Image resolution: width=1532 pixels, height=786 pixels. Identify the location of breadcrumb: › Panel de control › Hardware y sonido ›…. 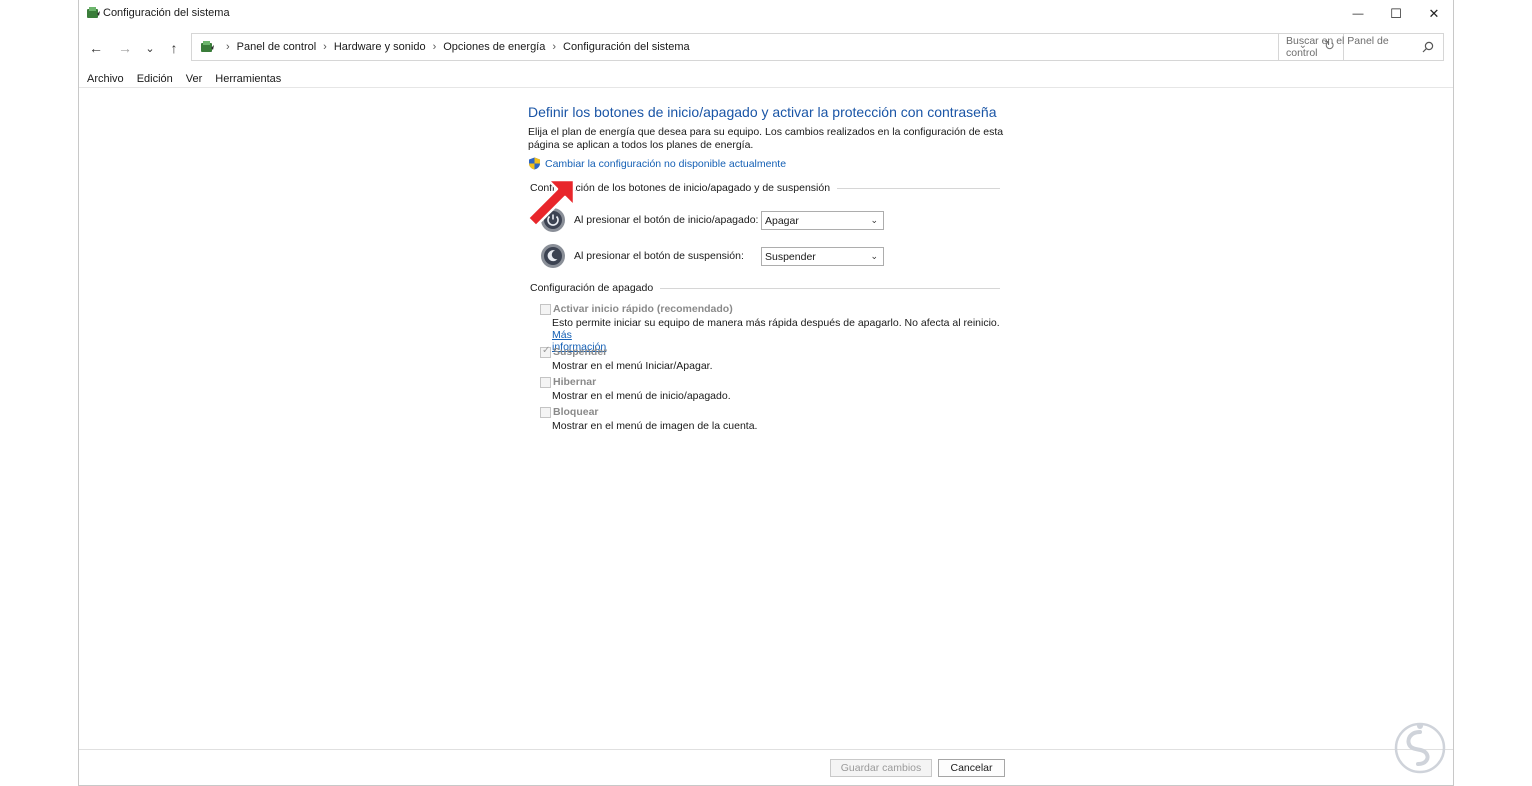
(454, 47).